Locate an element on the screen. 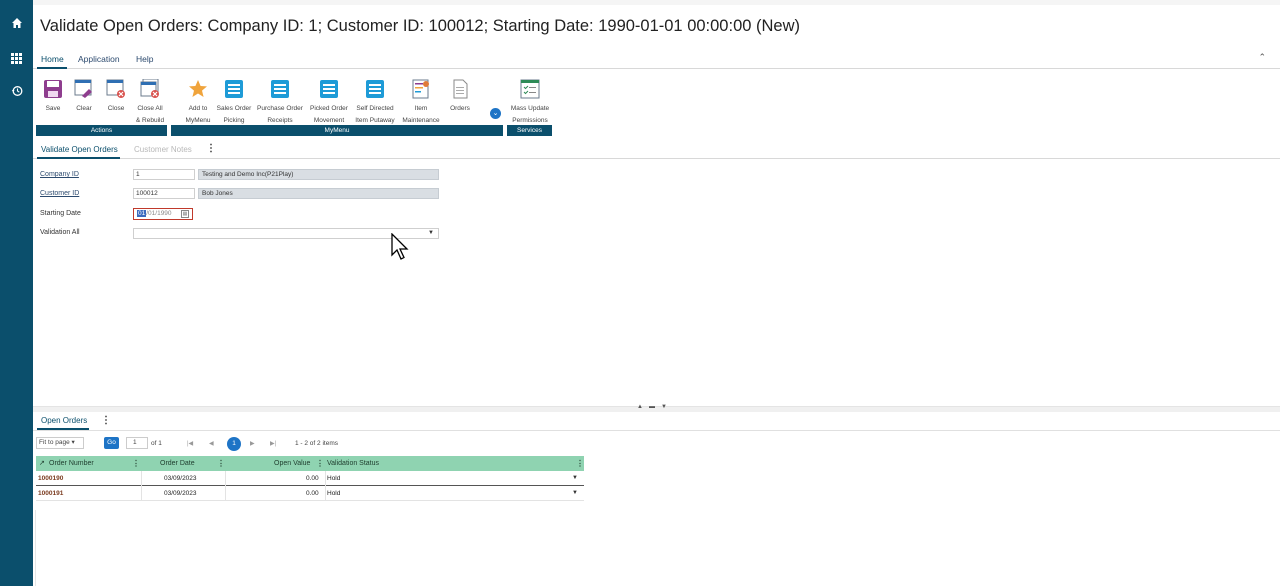 The width and height of the screenshot is (1280, 586). open-orders-divider is located at coordinates (656, 430).